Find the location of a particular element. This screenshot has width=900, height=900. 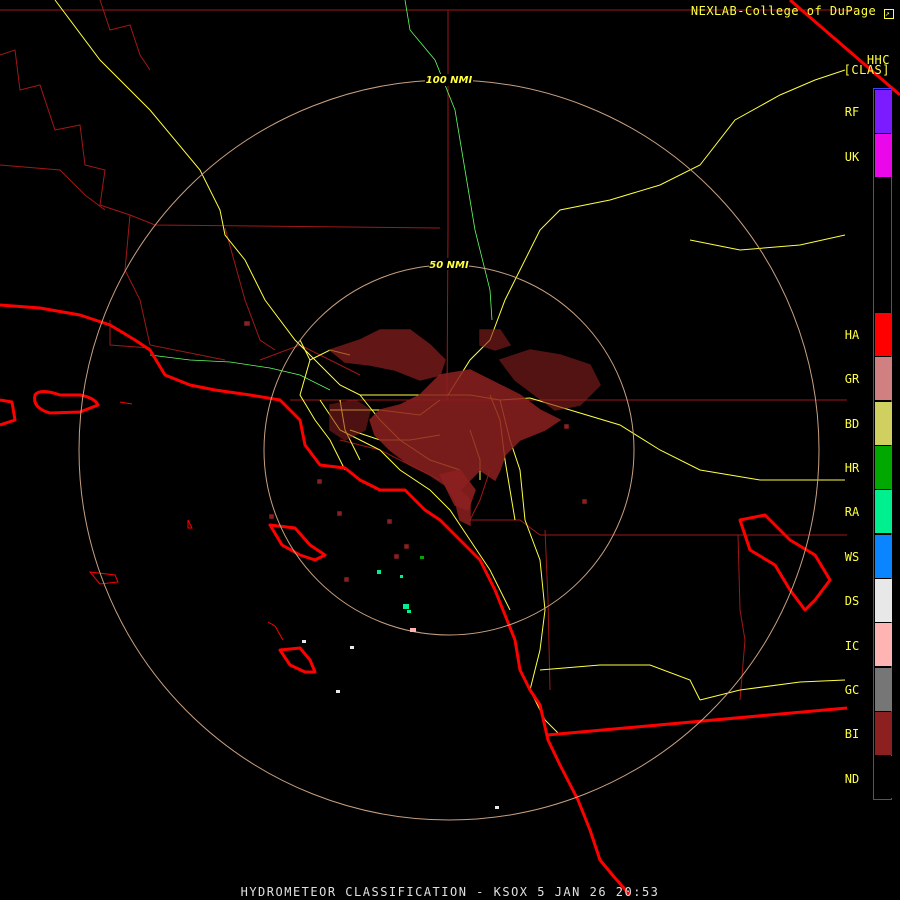

legend-swatch-gc is located at coordinates (883, 689).